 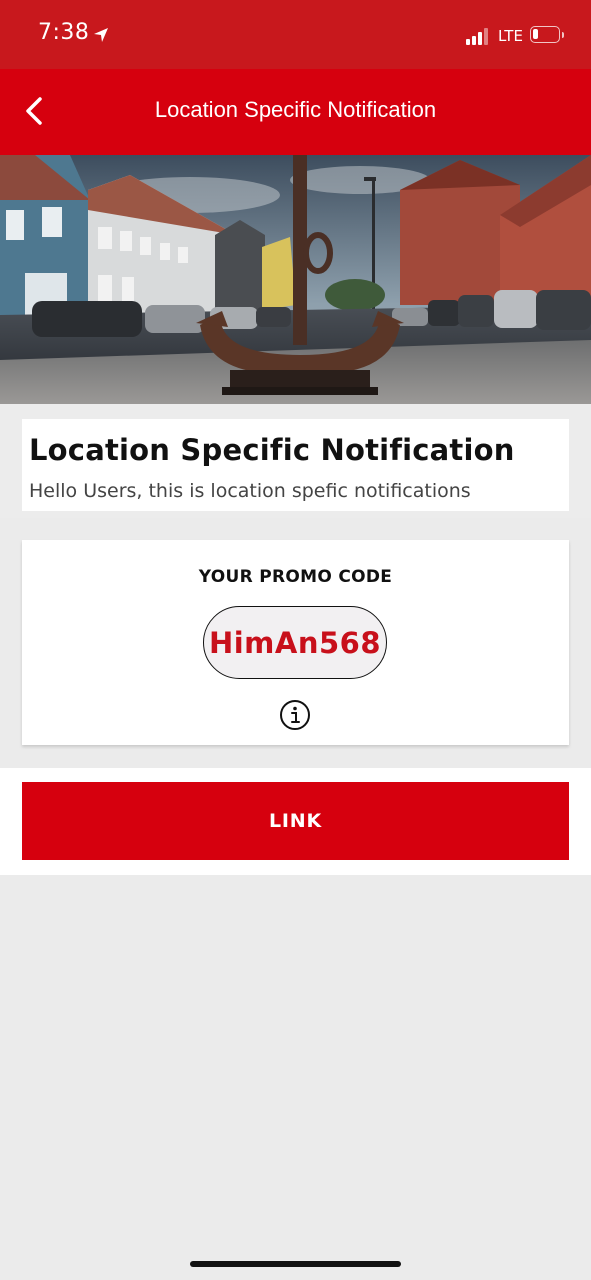 I want to click on nav-bar: Location Specific Notification, so click(x=295, y=112).